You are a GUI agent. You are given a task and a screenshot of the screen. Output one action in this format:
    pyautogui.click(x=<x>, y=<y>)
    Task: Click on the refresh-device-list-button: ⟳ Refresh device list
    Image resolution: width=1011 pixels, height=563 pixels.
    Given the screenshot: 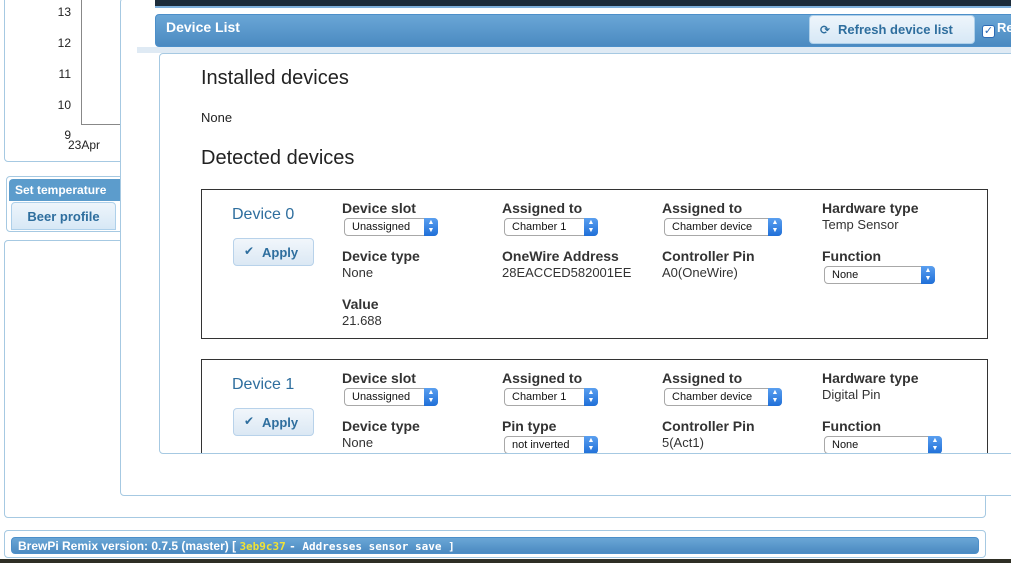 What is the action you would take?
    pyautogui.click(x=892, y=29)
    